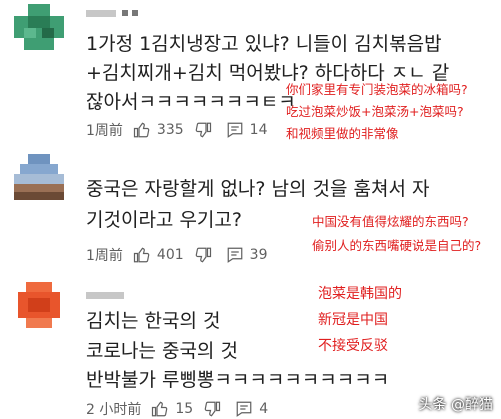 The width and height of the screenshot is (501, 419). I want to click on comment-meta: 1周前 401 39, so click(181, 255).